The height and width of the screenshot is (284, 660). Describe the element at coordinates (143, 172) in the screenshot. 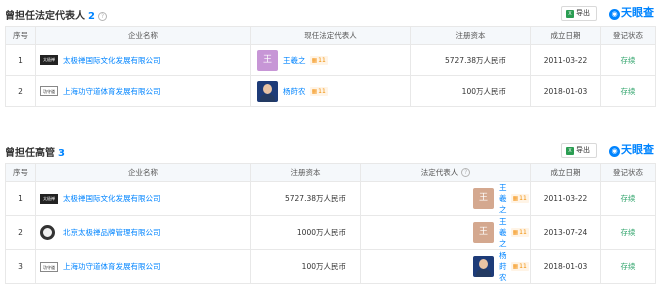

I see `col-header-company: 企业名称` at that location.